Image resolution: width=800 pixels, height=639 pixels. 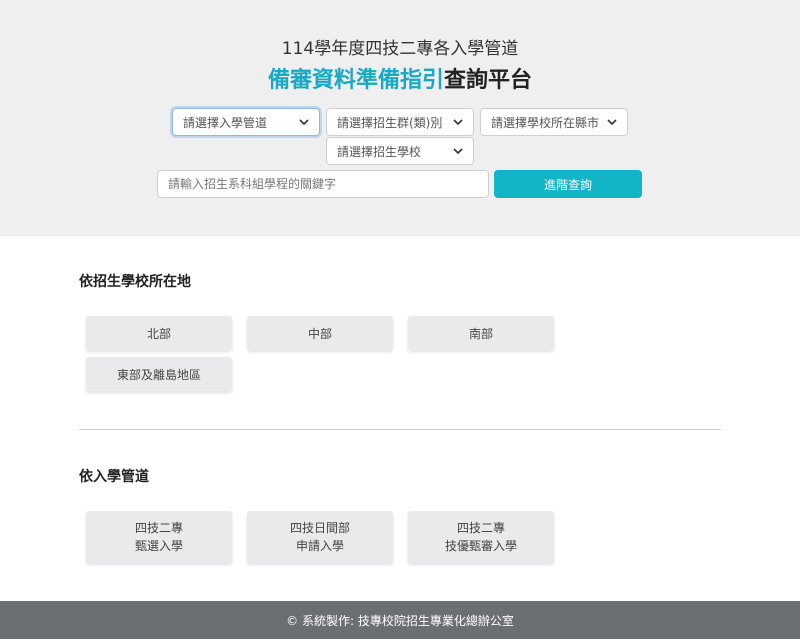 I want to click on channel-tile-skills-excellence: 四技二專 技優甄審入學, so click(x=481, y=537).